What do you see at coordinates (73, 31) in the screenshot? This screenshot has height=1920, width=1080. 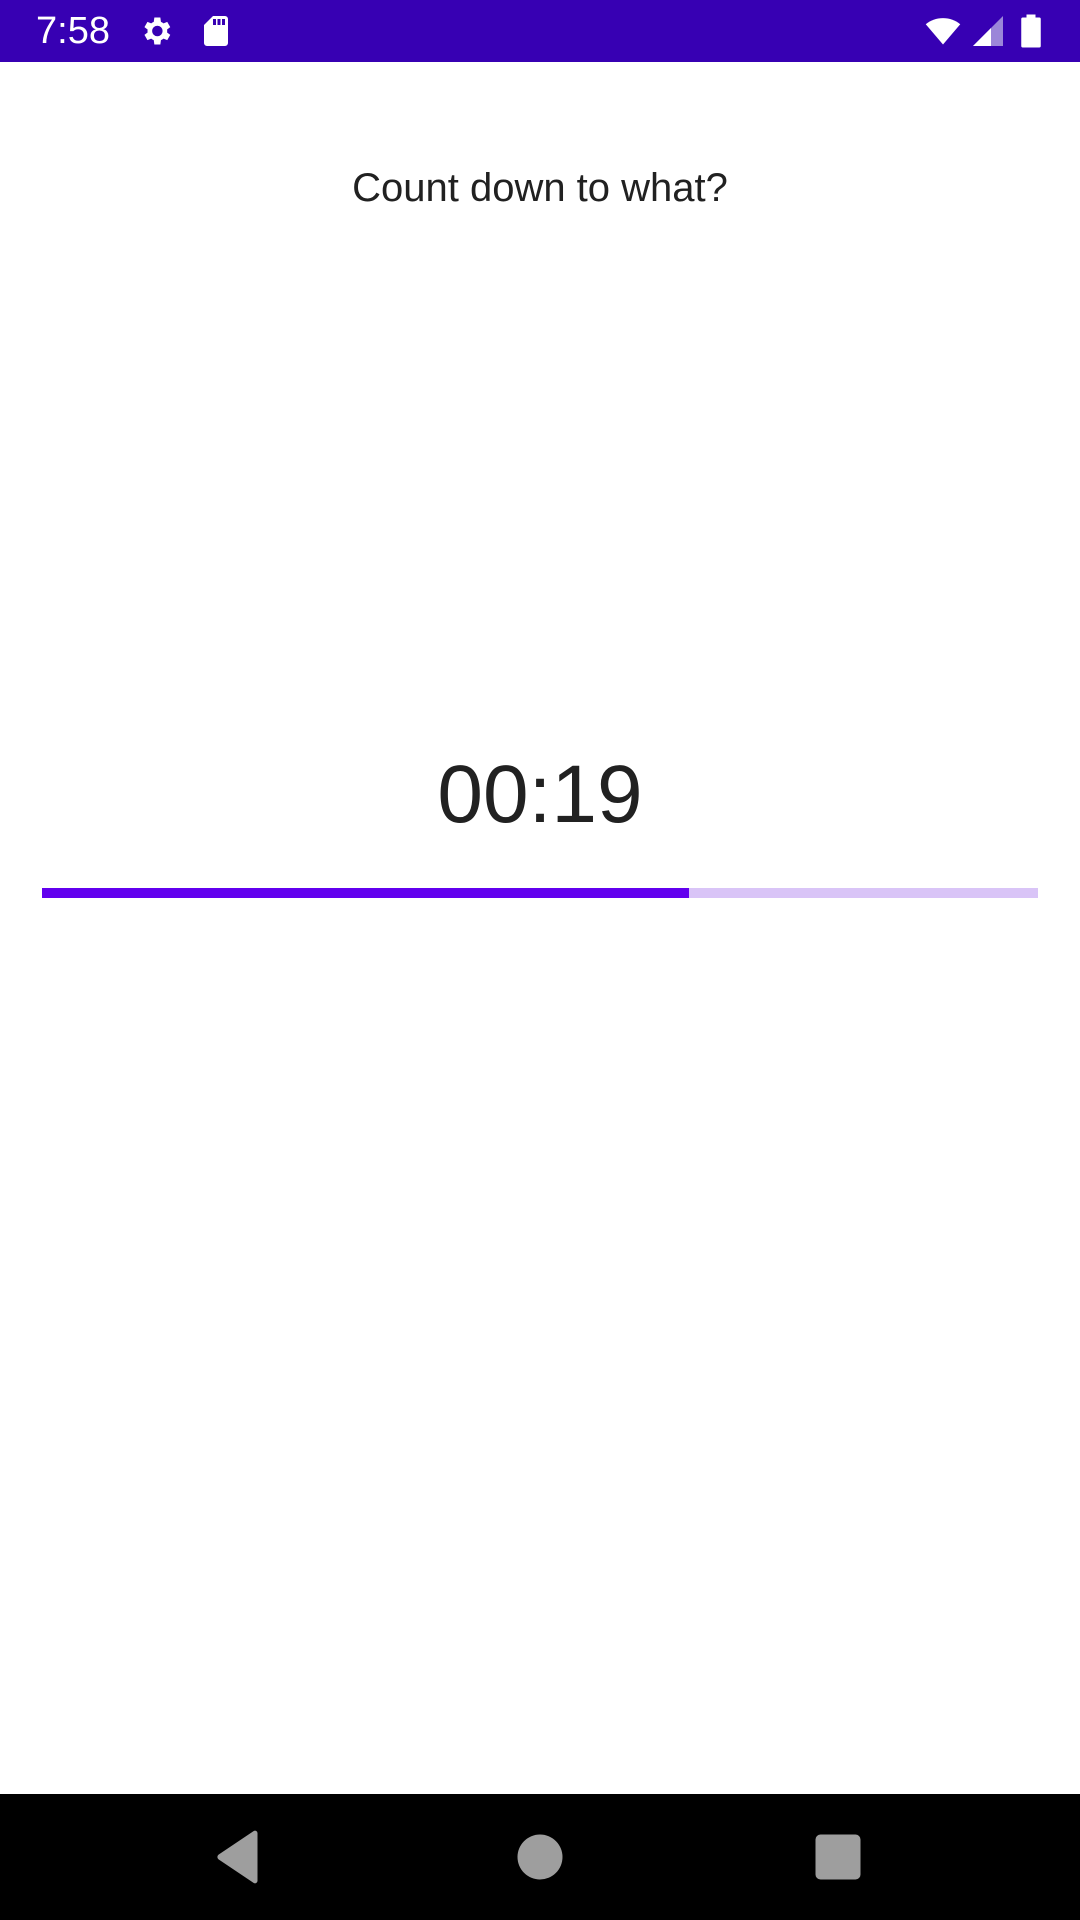 I see `status-time: 7:58` at bounding box center [73, 31].